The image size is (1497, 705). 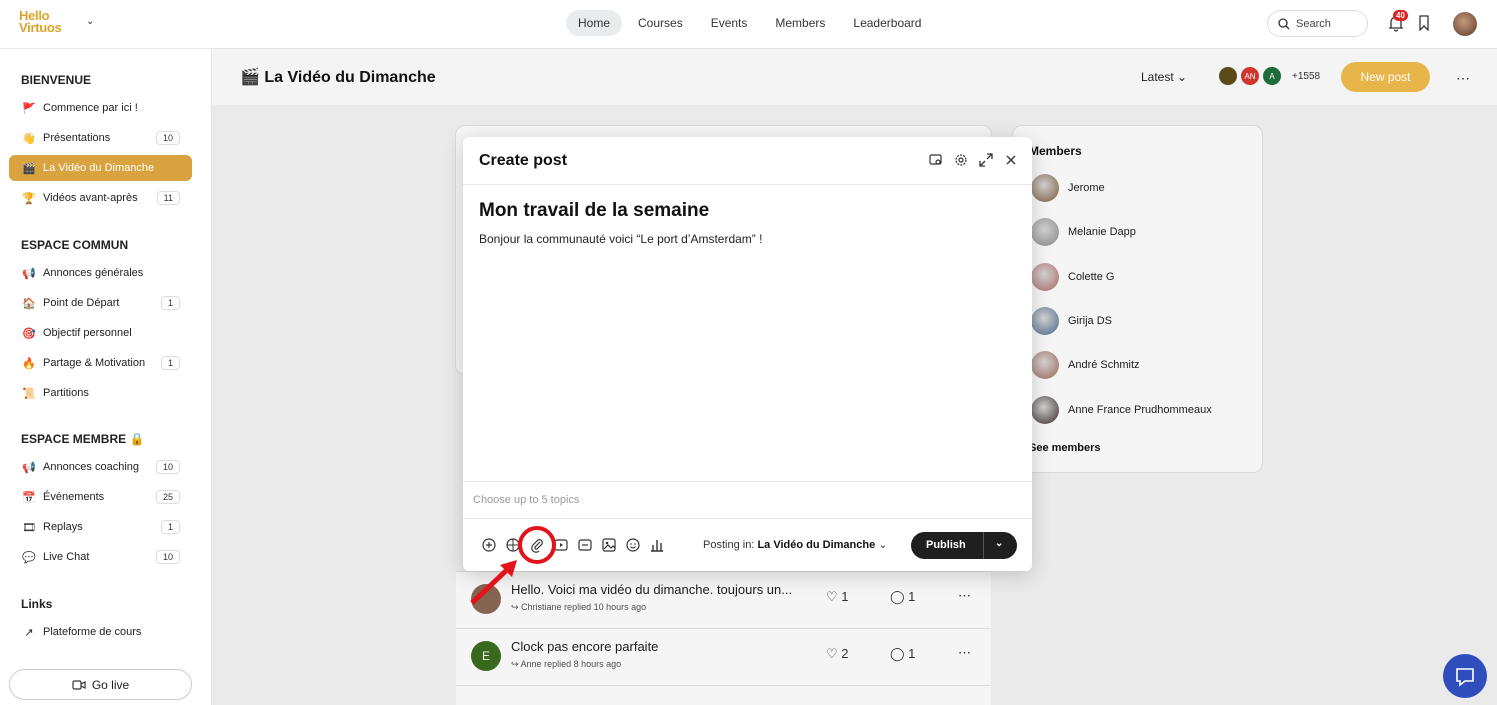 I want to click on sidebar-item-label: Replays, so click(x=63, y=527).